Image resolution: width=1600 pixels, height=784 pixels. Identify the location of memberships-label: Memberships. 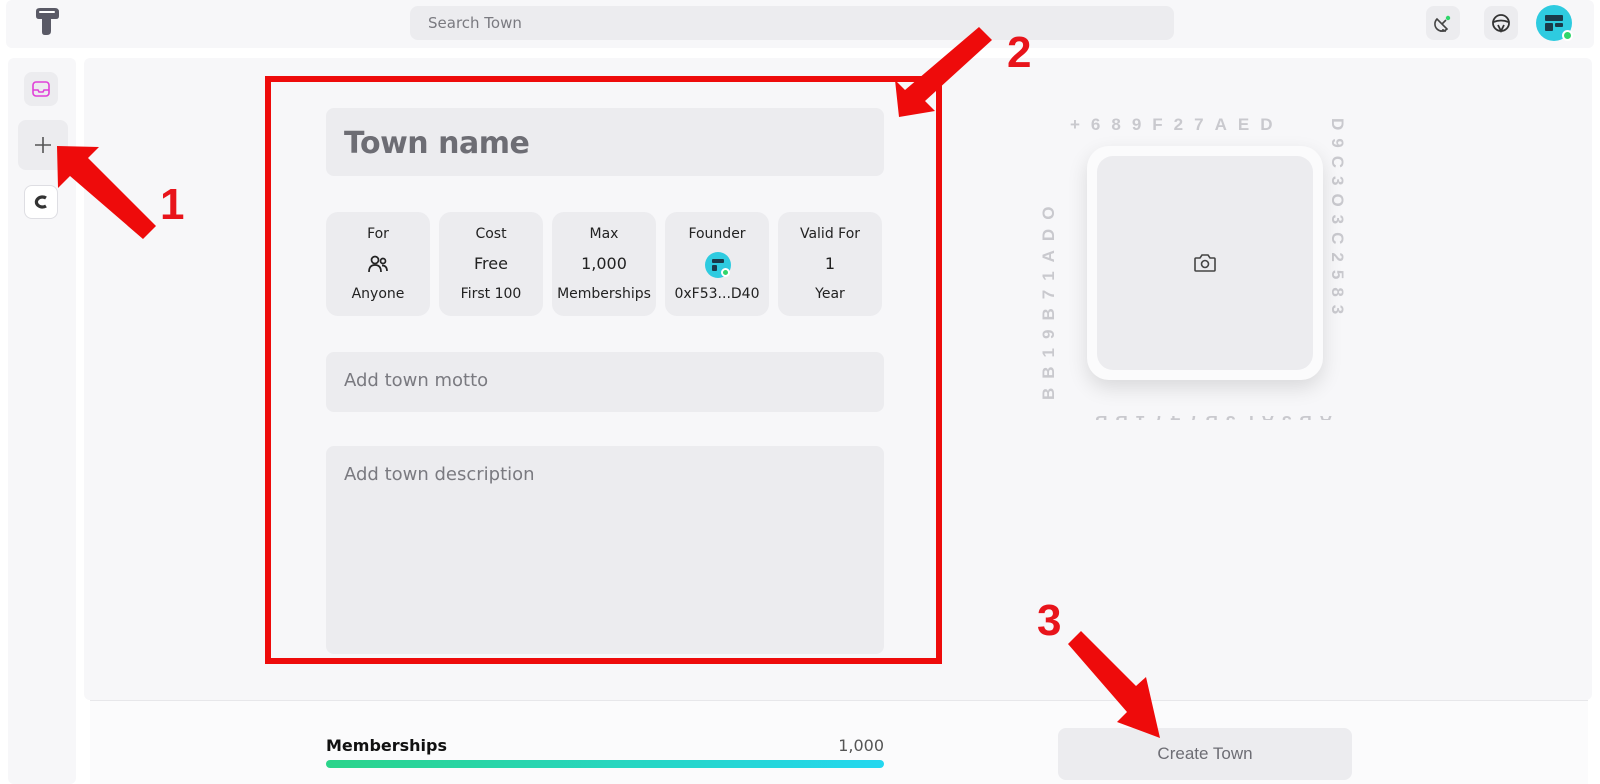
(387, 745).